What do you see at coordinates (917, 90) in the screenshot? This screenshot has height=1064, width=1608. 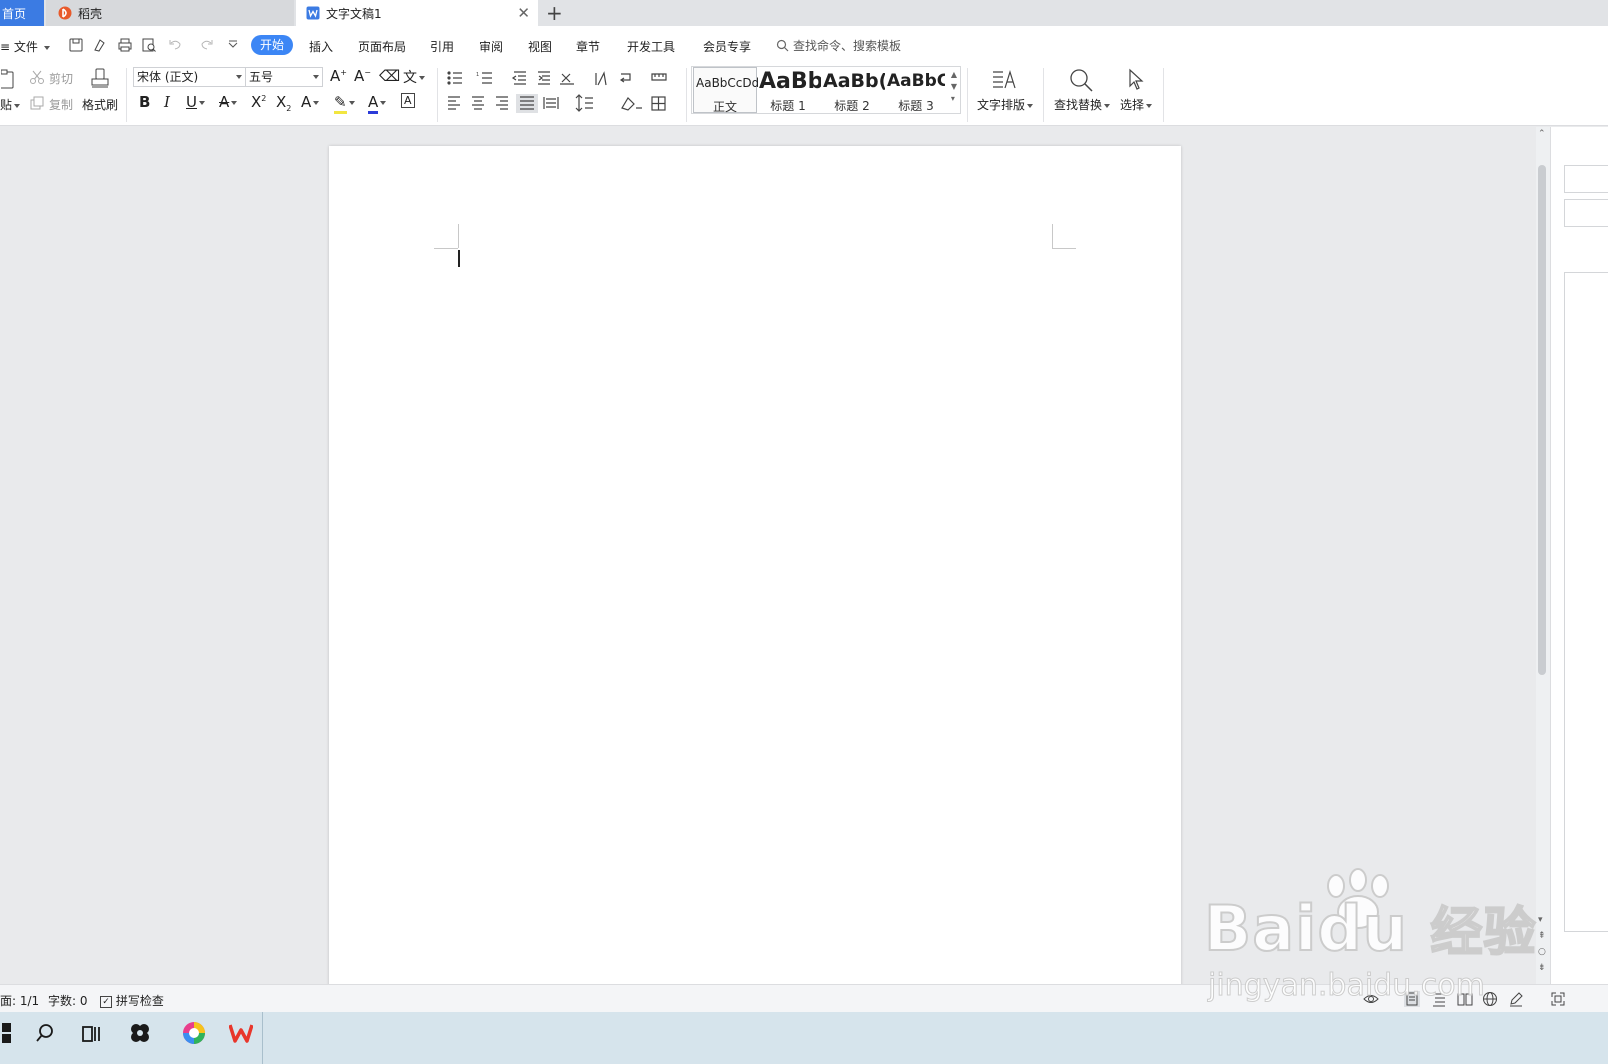 I see `style-heading-3: AaBbC( 标题 3` at bounding box center [917, 90].